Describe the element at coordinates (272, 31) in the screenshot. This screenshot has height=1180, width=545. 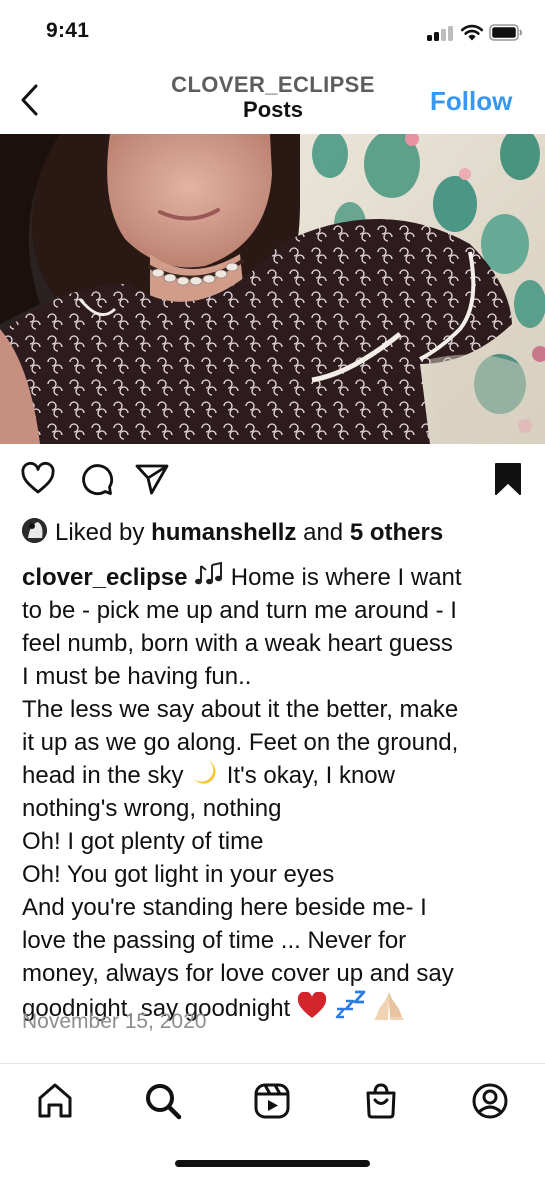
I see `status-bar: 9:41` at that location.